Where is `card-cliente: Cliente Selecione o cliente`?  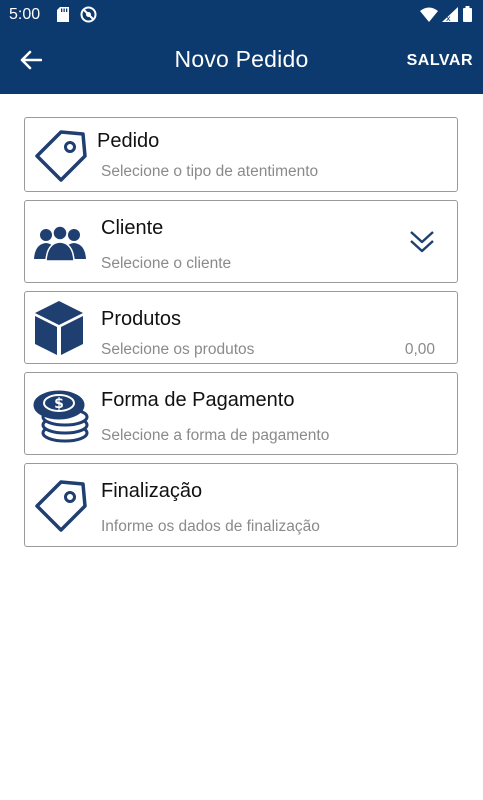 card-cliente: Cliente Selecione o cliente is located at coordinates (241, 241).